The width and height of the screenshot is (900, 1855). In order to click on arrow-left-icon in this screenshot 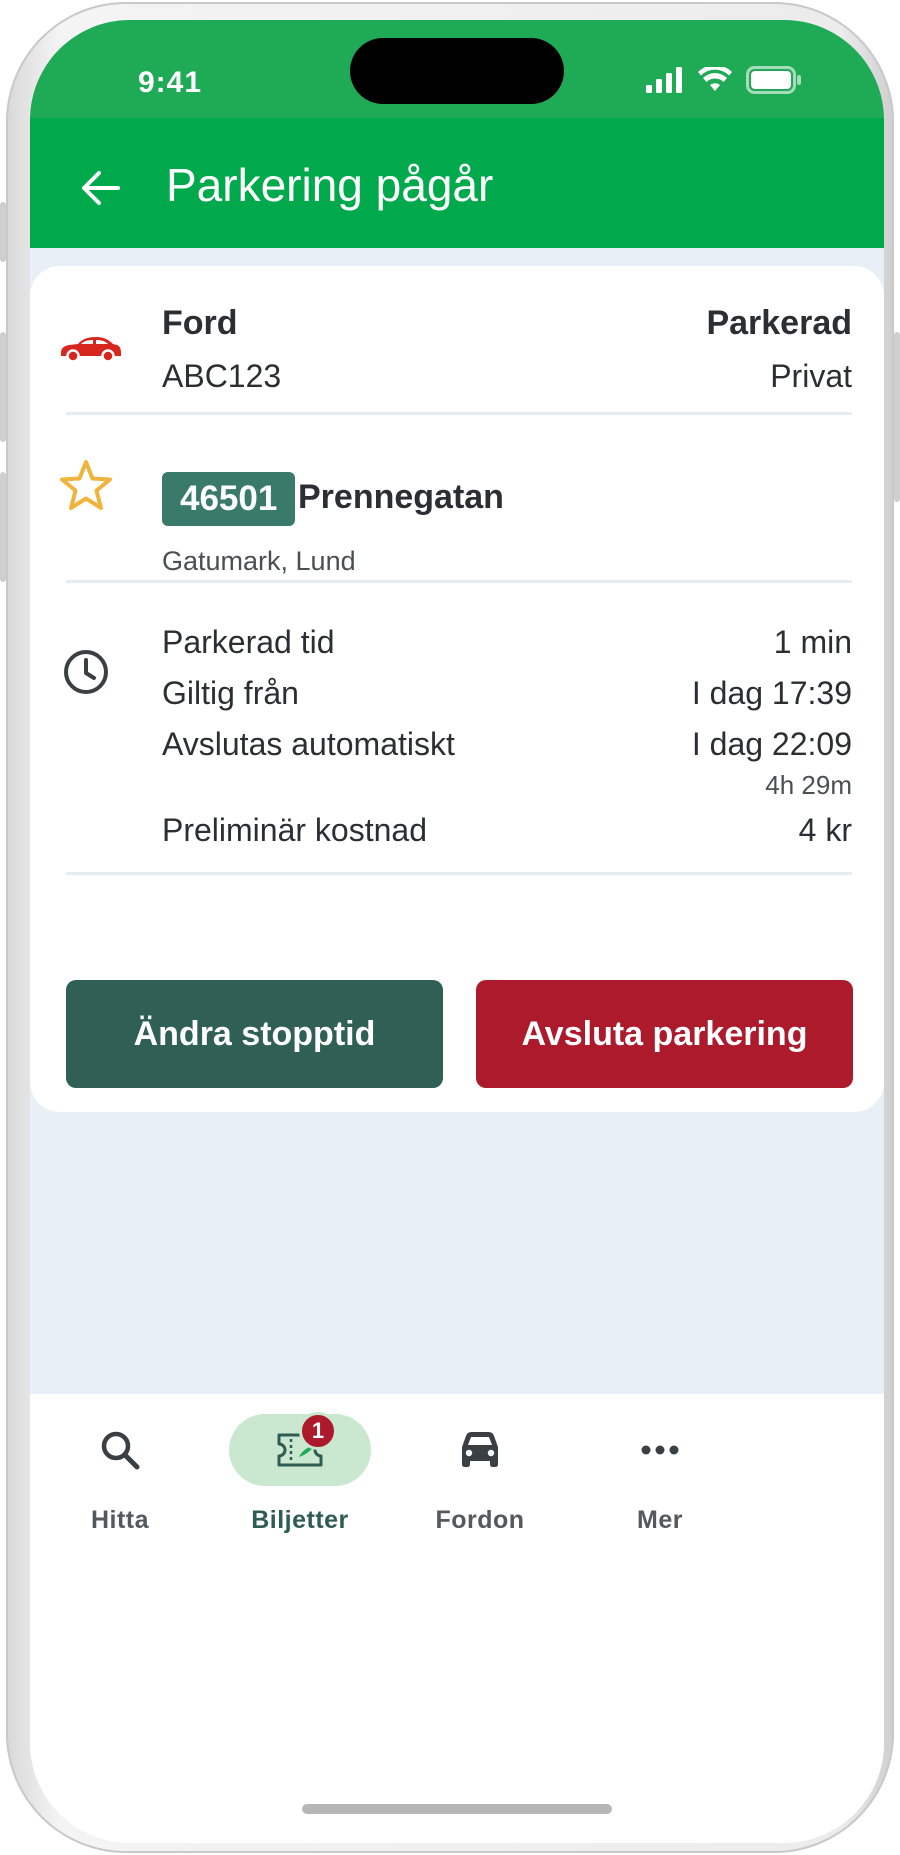, I will do `click(101, 188)`.